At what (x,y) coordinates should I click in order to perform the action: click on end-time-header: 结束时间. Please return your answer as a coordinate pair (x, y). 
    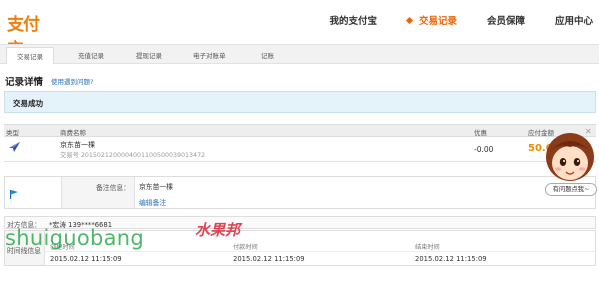
    Looking at the image, I should click on (427, 247).